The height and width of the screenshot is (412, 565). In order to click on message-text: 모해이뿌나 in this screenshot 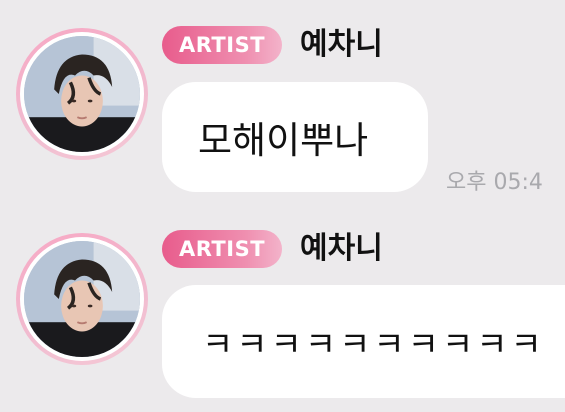, I will do `click(283, 140)`.